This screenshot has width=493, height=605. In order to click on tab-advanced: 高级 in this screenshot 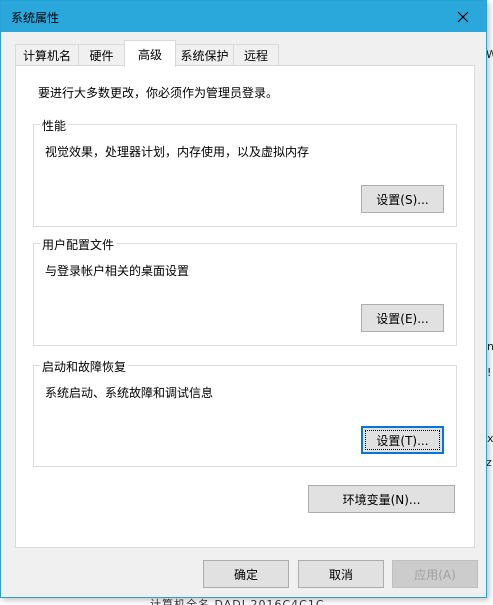, I will do `click(150, 53)`.